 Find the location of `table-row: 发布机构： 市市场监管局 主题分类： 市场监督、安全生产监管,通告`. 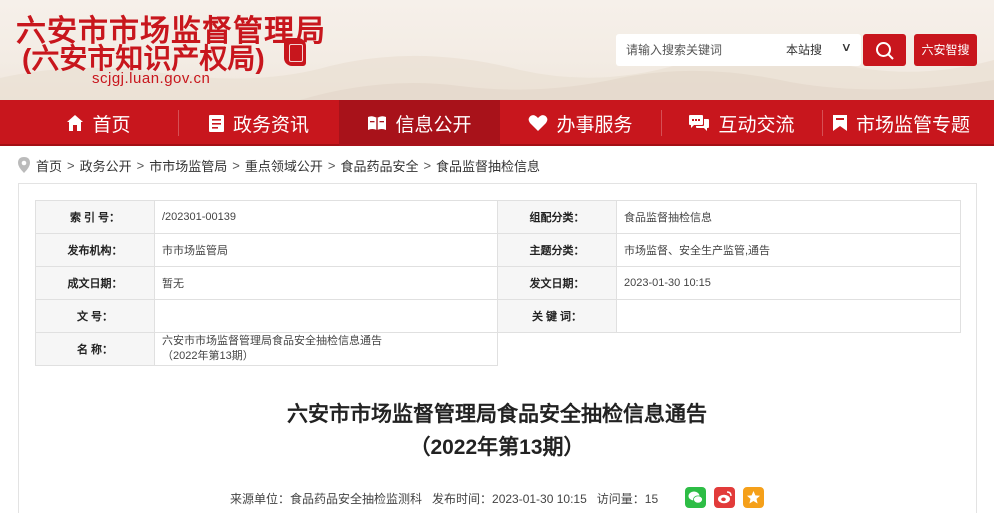

table-row: 发布机构： 市市场监管局 主题分类： 市场监督、安全生产监管,通告 is located at coordinates (498, 250).